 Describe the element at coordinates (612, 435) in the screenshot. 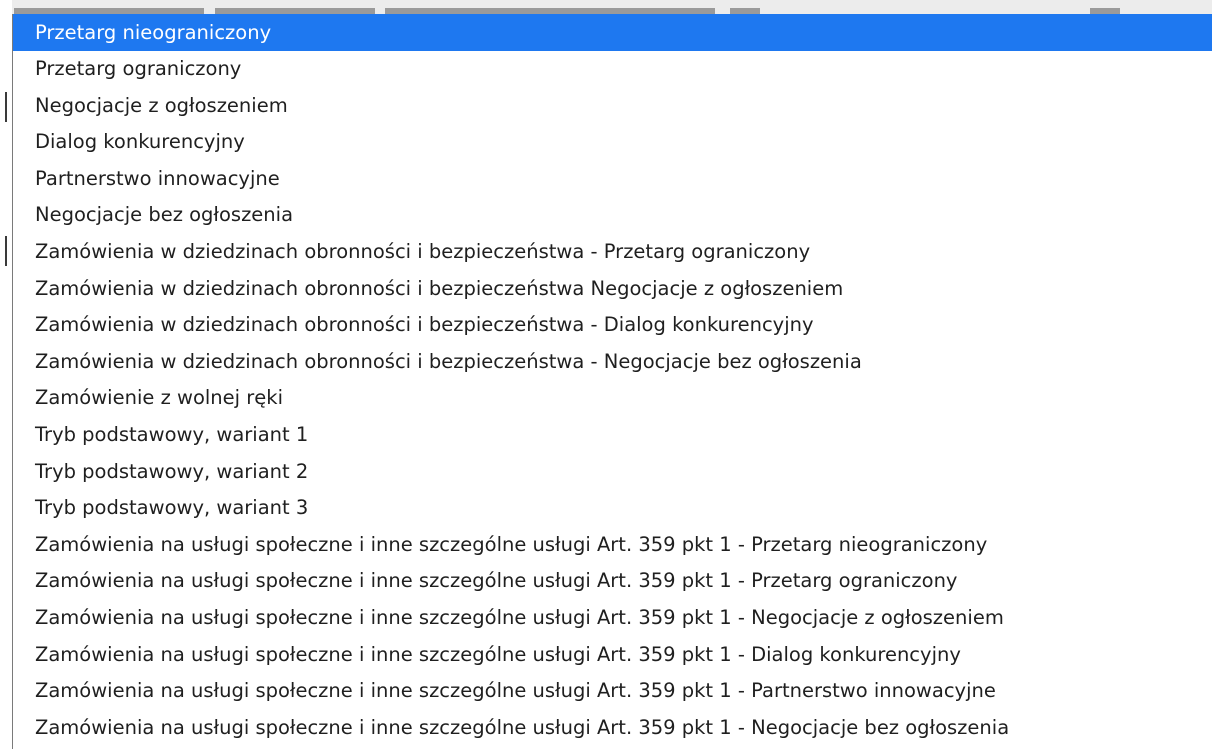

I see `dropdown-option: Tryb podstawowy, wariant 1` at that location.